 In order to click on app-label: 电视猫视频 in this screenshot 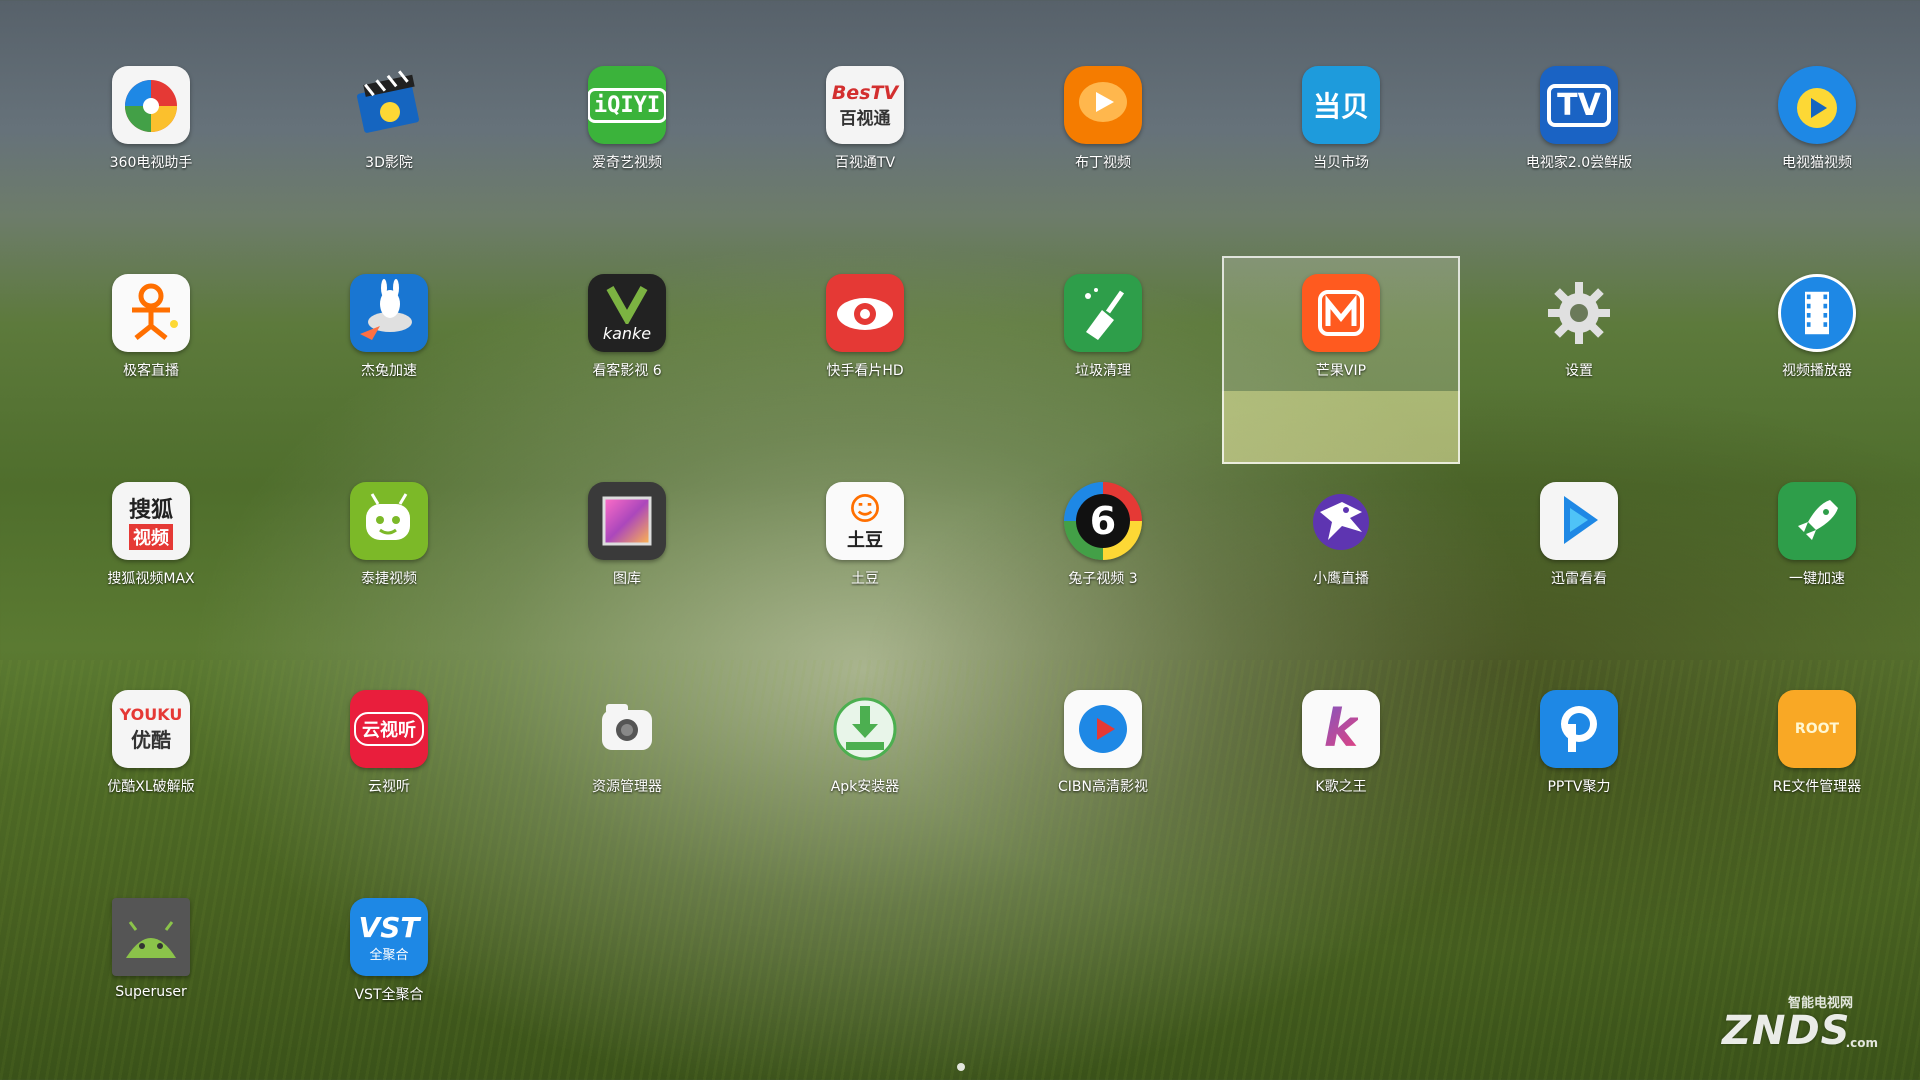, I will do `click(1817, 163)`.